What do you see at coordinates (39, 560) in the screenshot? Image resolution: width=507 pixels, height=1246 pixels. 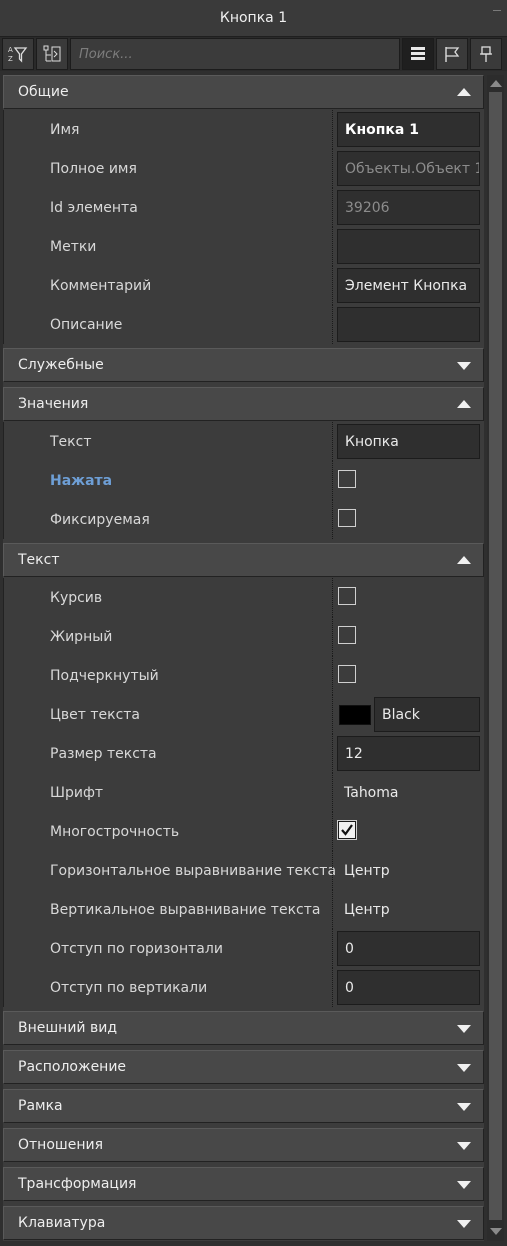 I see `section-title: Текст` at bounding box center [39, 560].